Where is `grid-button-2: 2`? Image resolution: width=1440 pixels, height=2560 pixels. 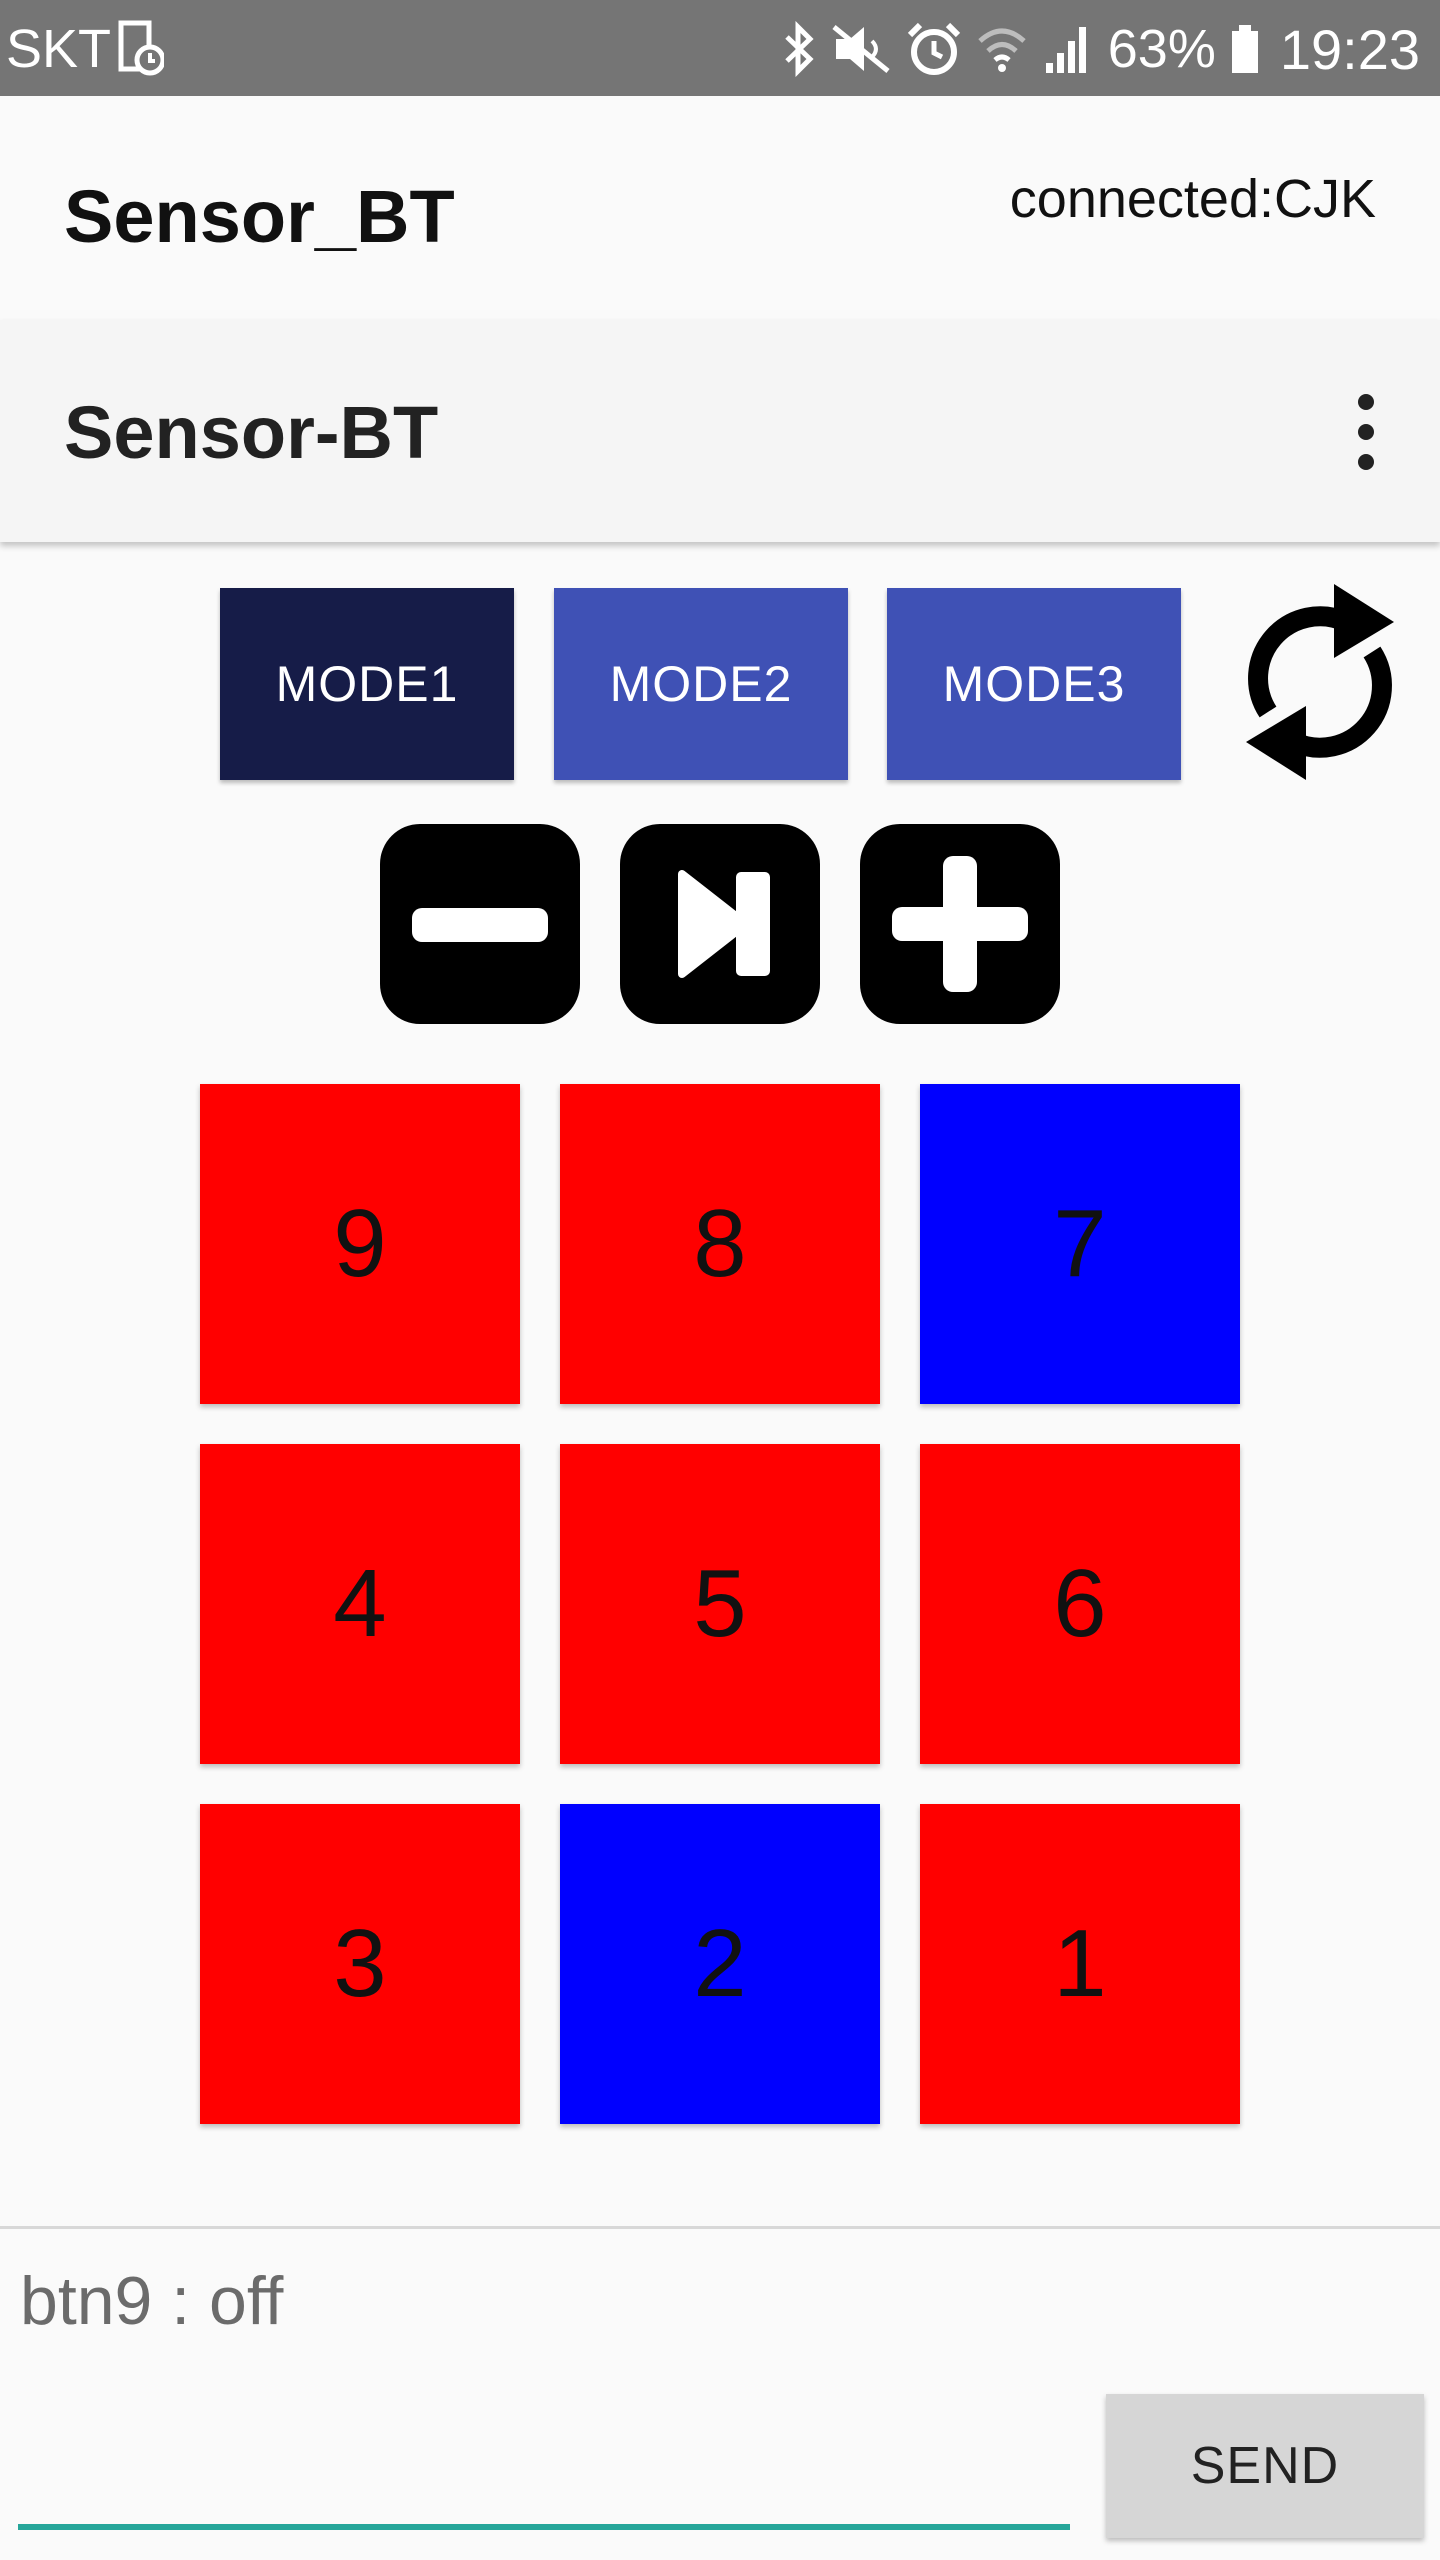
grid-button-2: 2 is located at coordinates (720, 1964).